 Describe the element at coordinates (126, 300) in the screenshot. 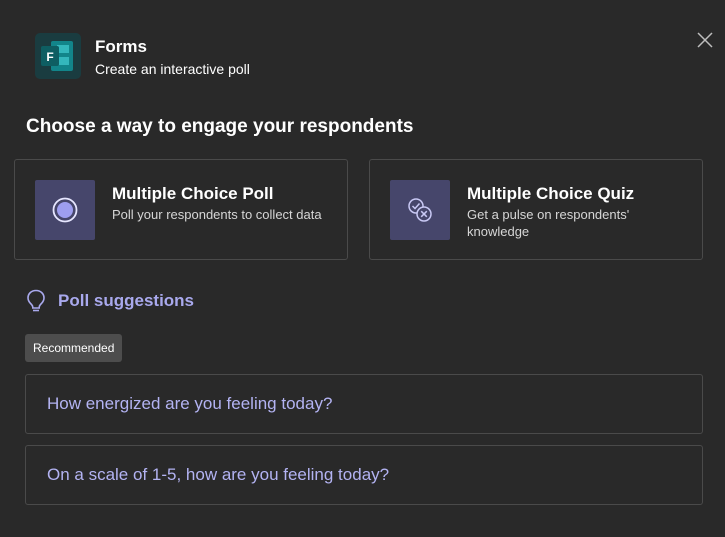

I see `poll-suggestions-label: Poll suggestions` at that location.